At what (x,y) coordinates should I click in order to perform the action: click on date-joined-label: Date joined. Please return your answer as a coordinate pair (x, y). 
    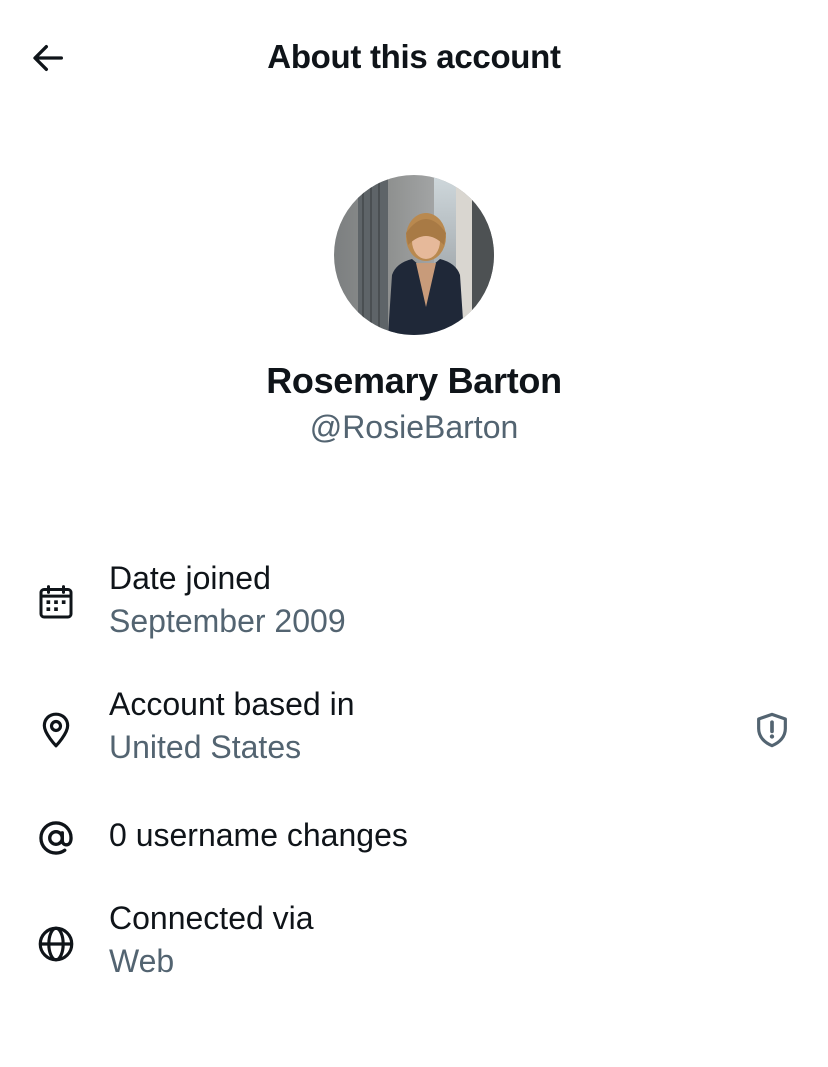
    Looking at the image, I should click on (190, 578).